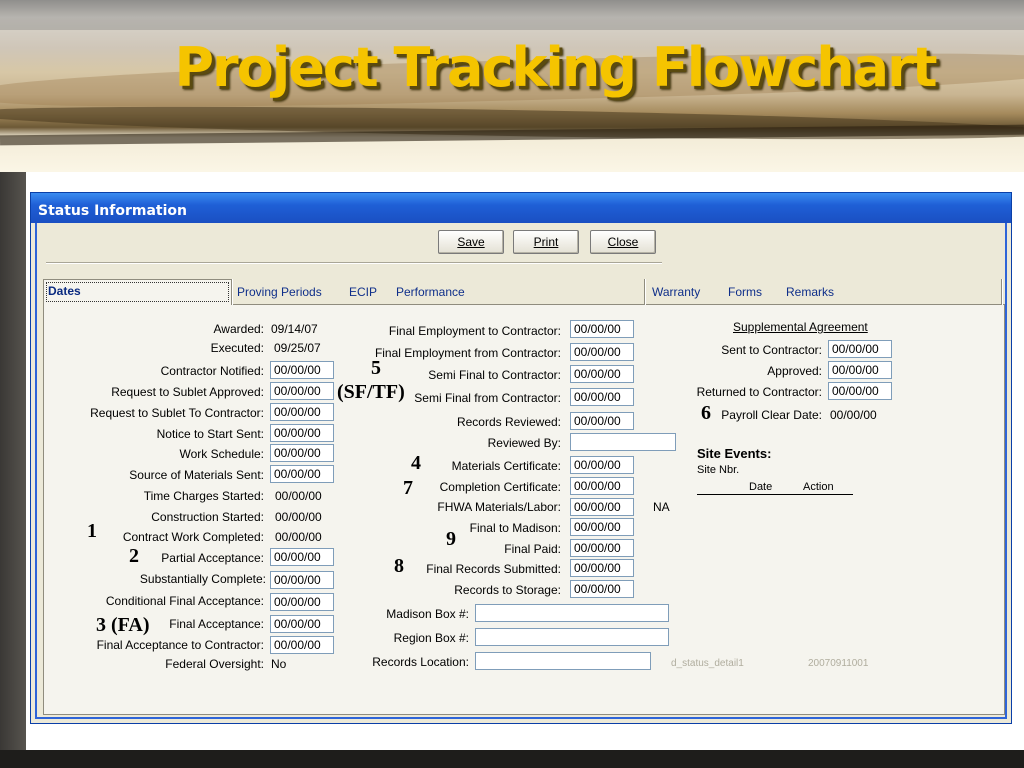 The height and width of the screenshot is (768, 1024). Describe the element at coordinates (602, 548) in the screenshot. I see `final-paid-field: 00/00/00` at that location.